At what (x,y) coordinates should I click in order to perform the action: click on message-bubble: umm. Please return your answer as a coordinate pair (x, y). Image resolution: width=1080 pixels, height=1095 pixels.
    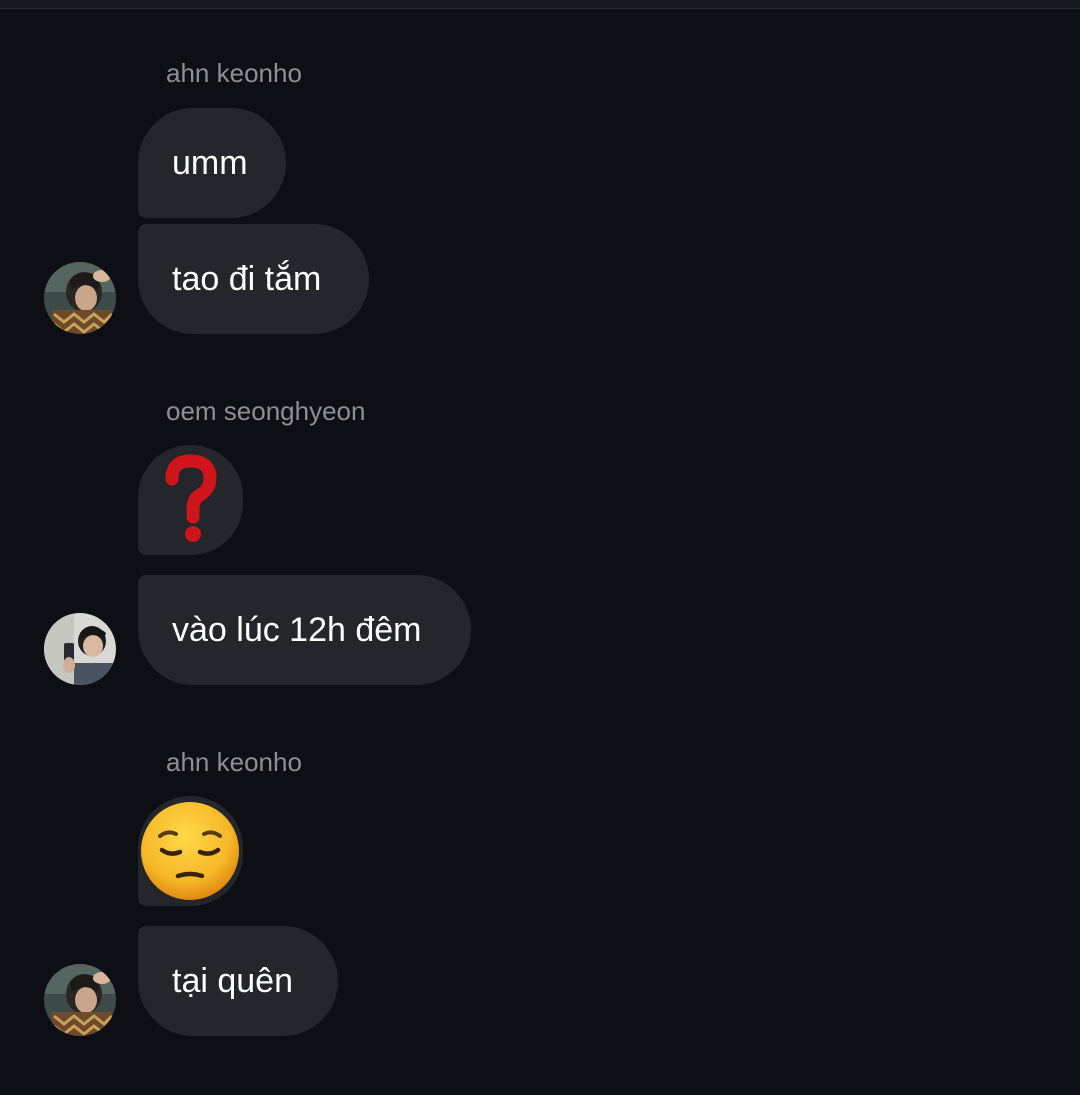
    Looking at the image, I should click on (212, 163).